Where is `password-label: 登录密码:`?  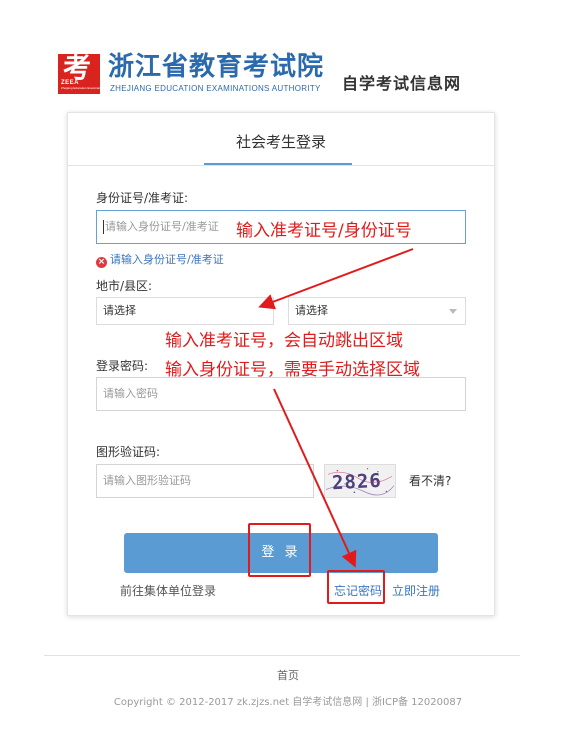
password-label: 登录密码: is located at coordinates (122, 366).